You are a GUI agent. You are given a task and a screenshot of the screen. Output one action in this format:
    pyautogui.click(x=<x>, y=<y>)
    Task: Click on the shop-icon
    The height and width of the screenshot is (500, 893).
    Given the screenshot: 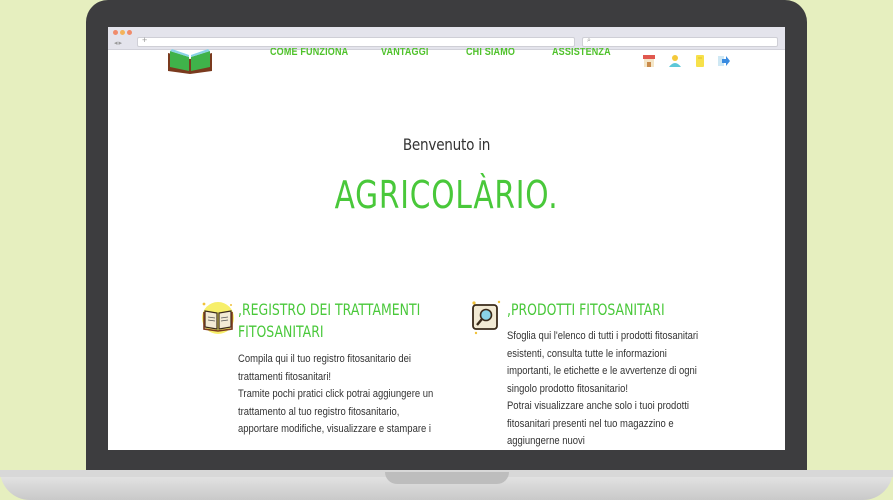 What is the action you would take?
    pyautogui.click(x=649, y=61)
    